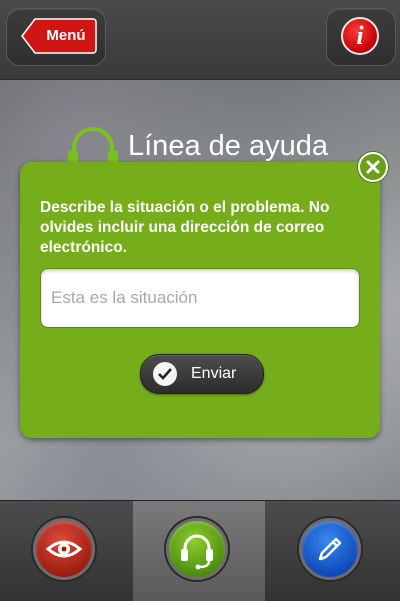  I want to click on menu-button-label: Menú, so click(66, 35).